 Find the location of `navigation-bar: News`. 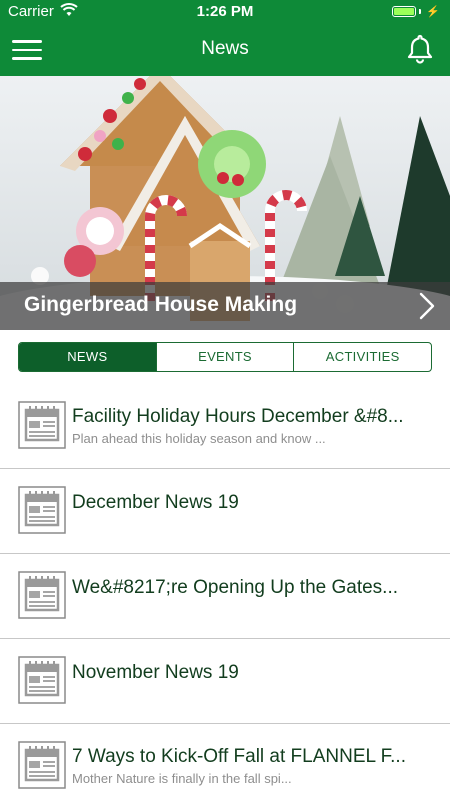

navigation-bar: News is located at coordinates (225, 50).